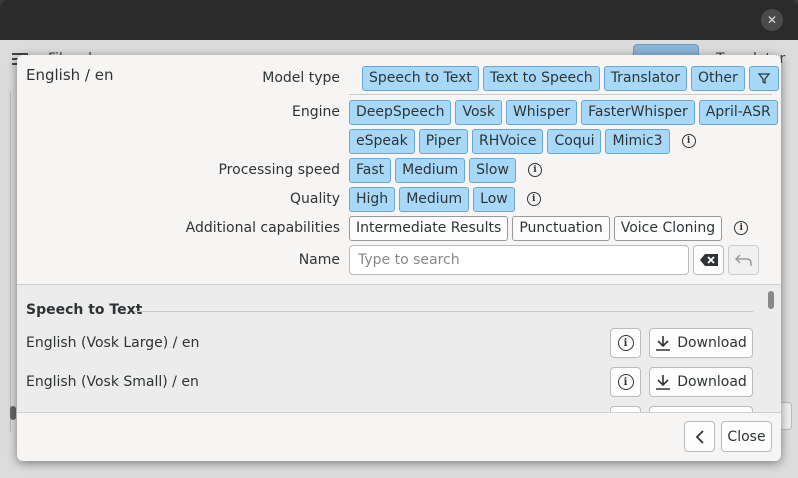 This screenshot has width=798, height=478. I want to click on model-name: English (Vosk Large) / en, so click(113, 343).